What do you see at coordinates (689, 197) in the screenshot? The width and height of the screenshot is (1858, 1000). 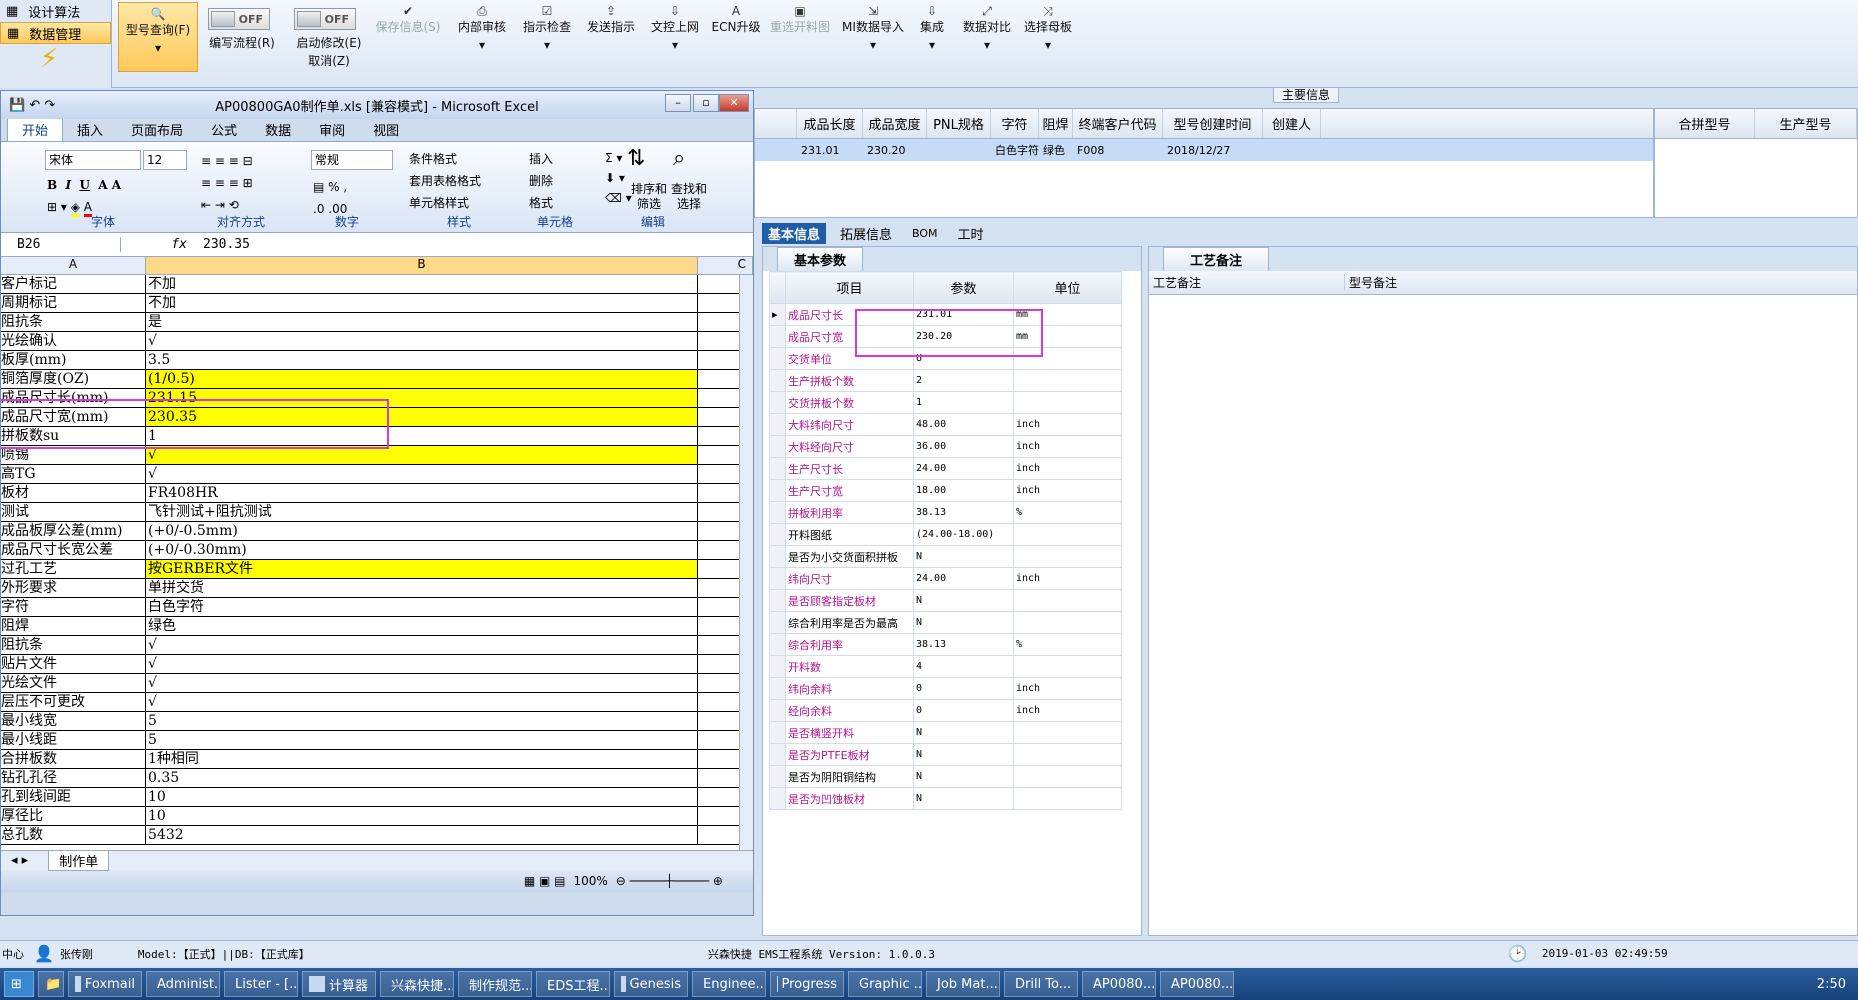 I see `find-select-label: 查找和选择` at bounding box center [689, 197].